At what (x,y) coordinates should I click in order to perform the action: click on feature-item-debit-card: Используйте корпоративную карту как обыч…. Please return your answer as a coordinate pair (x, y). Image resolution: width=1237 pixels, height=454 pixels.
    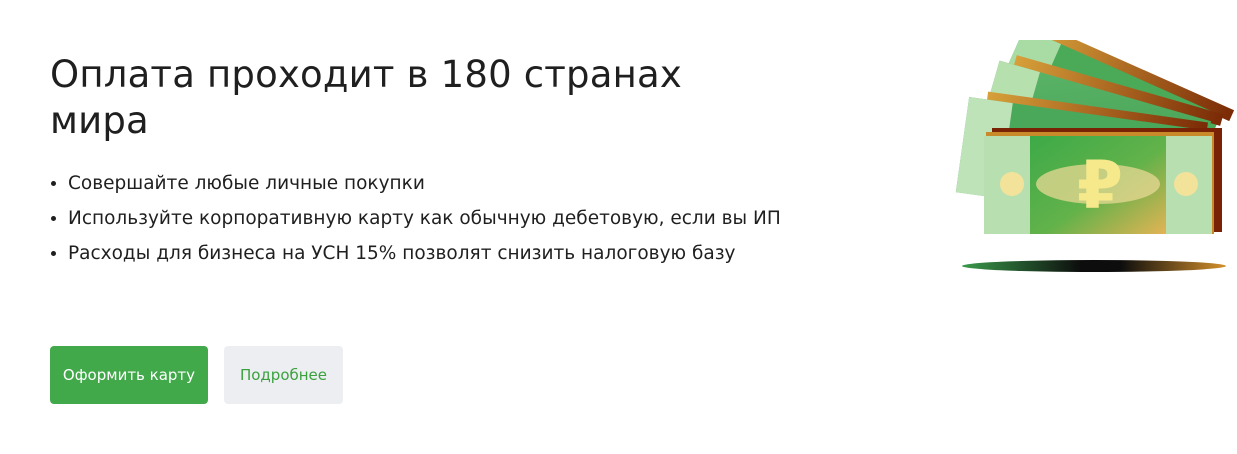
    Looking at the image, I should click on (430, 218).